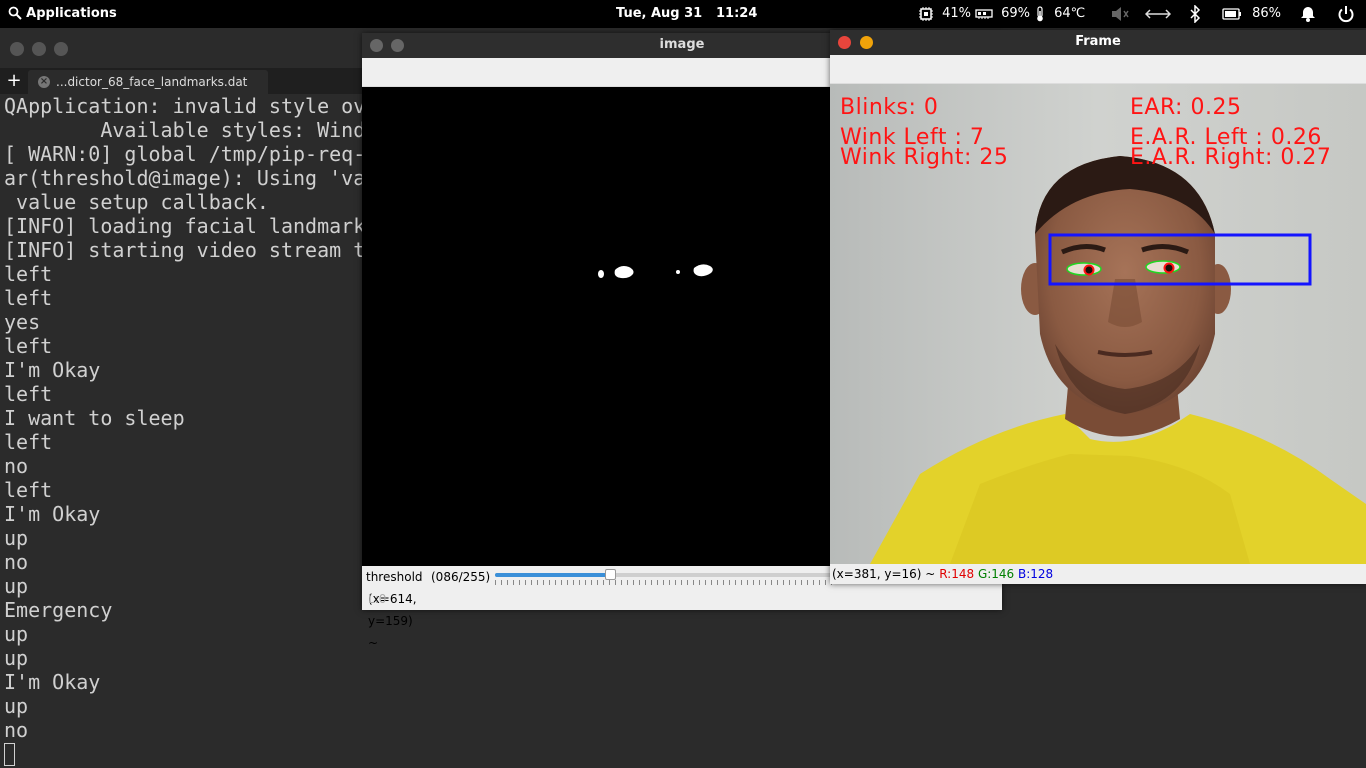  Describe the element at coordinates (394, 577) in the screenshot. I see `trackbar-label: threshold` at that location.